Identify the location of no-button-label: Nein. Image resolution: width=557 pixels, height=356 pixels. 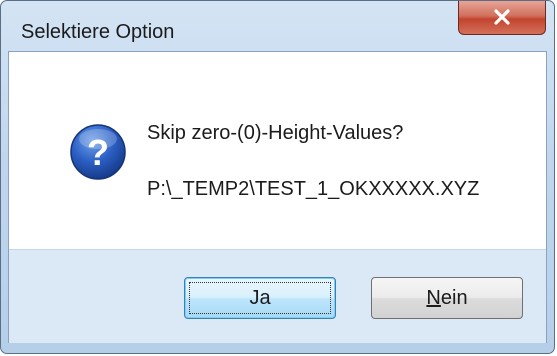
(447, 298).